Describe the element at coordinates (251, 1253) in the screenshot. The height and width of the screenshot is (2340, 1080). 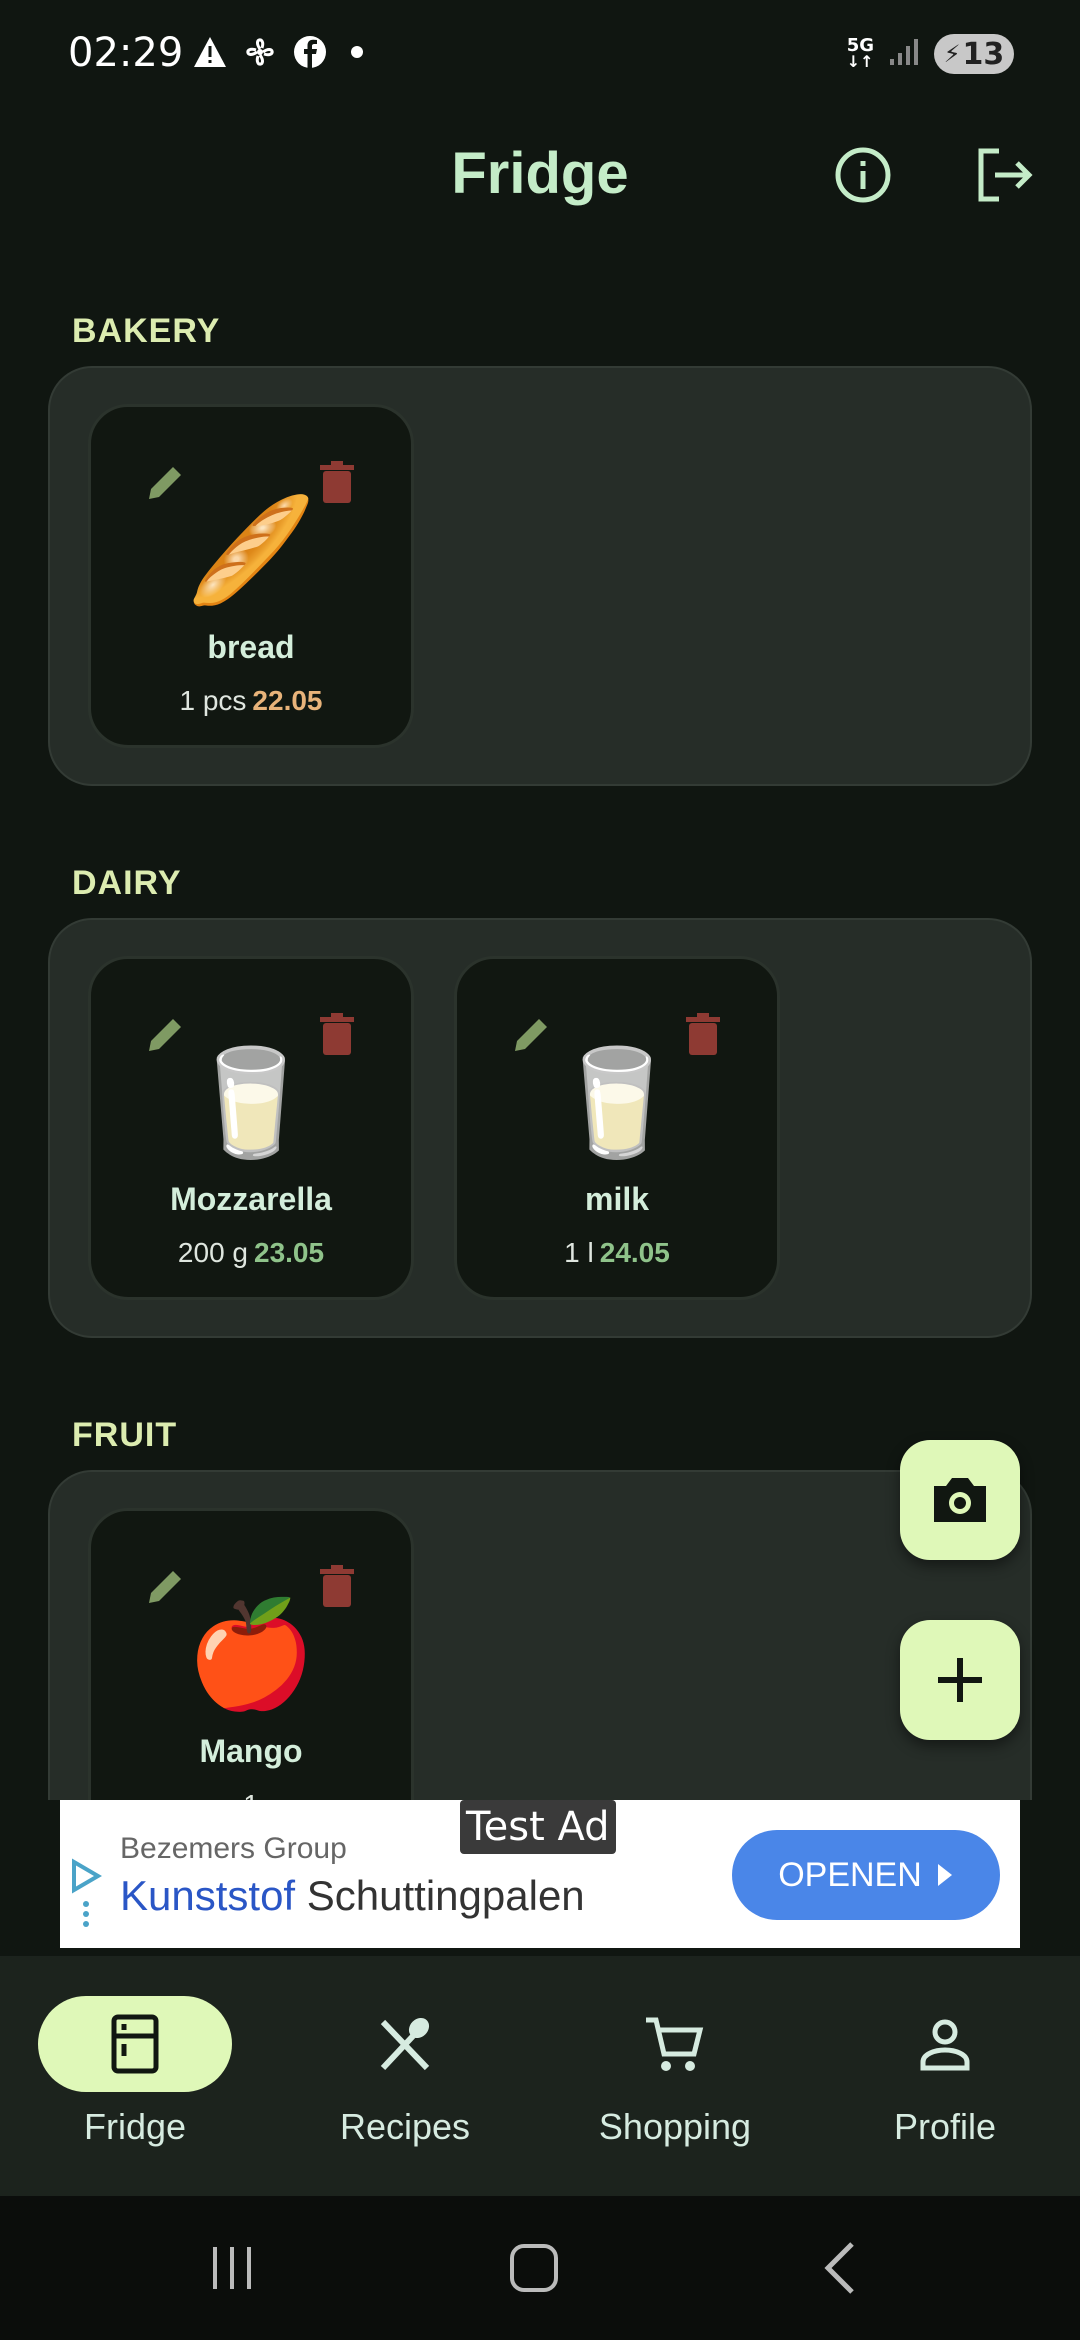
I see `item-meta: 200 g 23.05` at that location.